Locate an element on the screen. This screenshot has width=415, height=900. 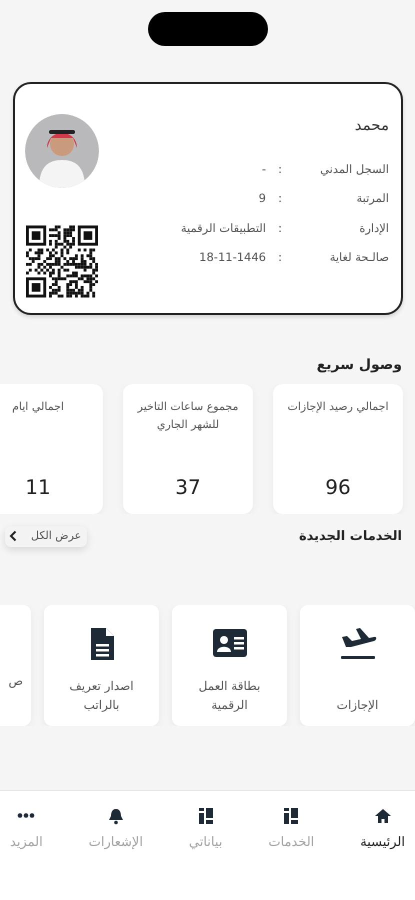
service-tile: الإجازات is located at coordinates (357, 665).